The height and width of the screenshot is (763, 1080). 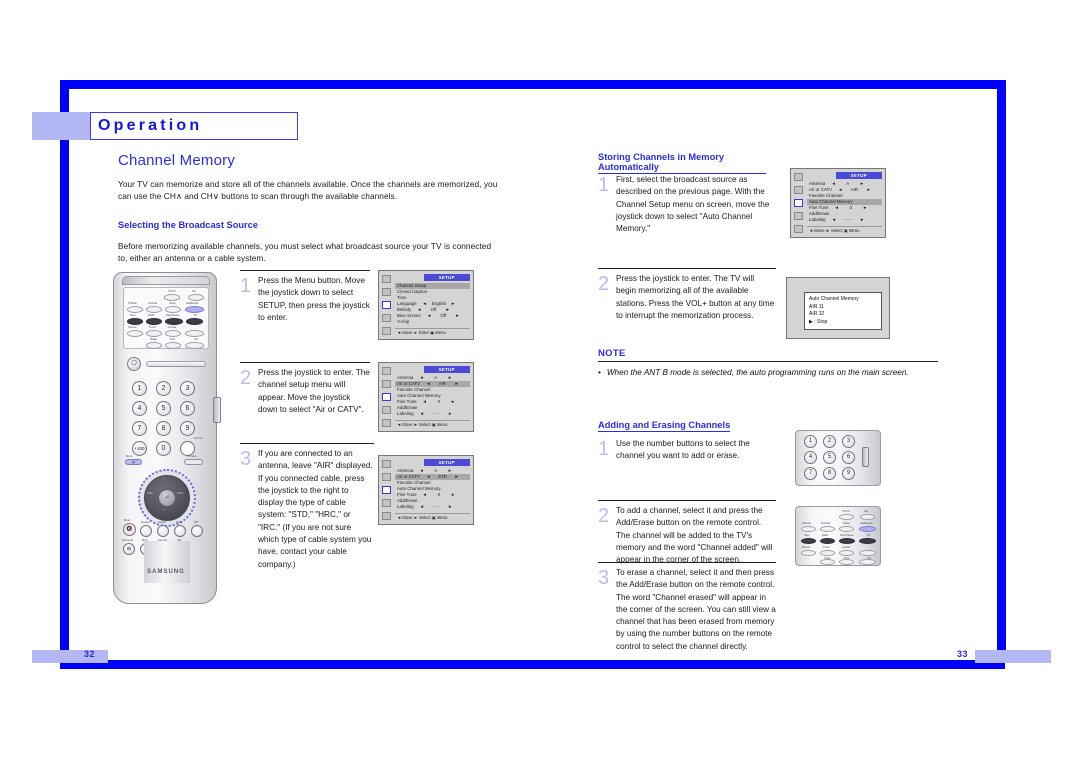 I want to click on button-display, so click(x=146, y=531).